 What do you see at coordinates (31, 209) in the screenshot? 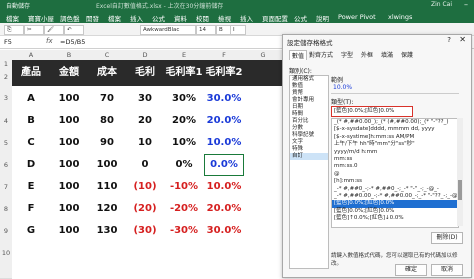
I see `table-cell: F` at bounding box center [31, 209].